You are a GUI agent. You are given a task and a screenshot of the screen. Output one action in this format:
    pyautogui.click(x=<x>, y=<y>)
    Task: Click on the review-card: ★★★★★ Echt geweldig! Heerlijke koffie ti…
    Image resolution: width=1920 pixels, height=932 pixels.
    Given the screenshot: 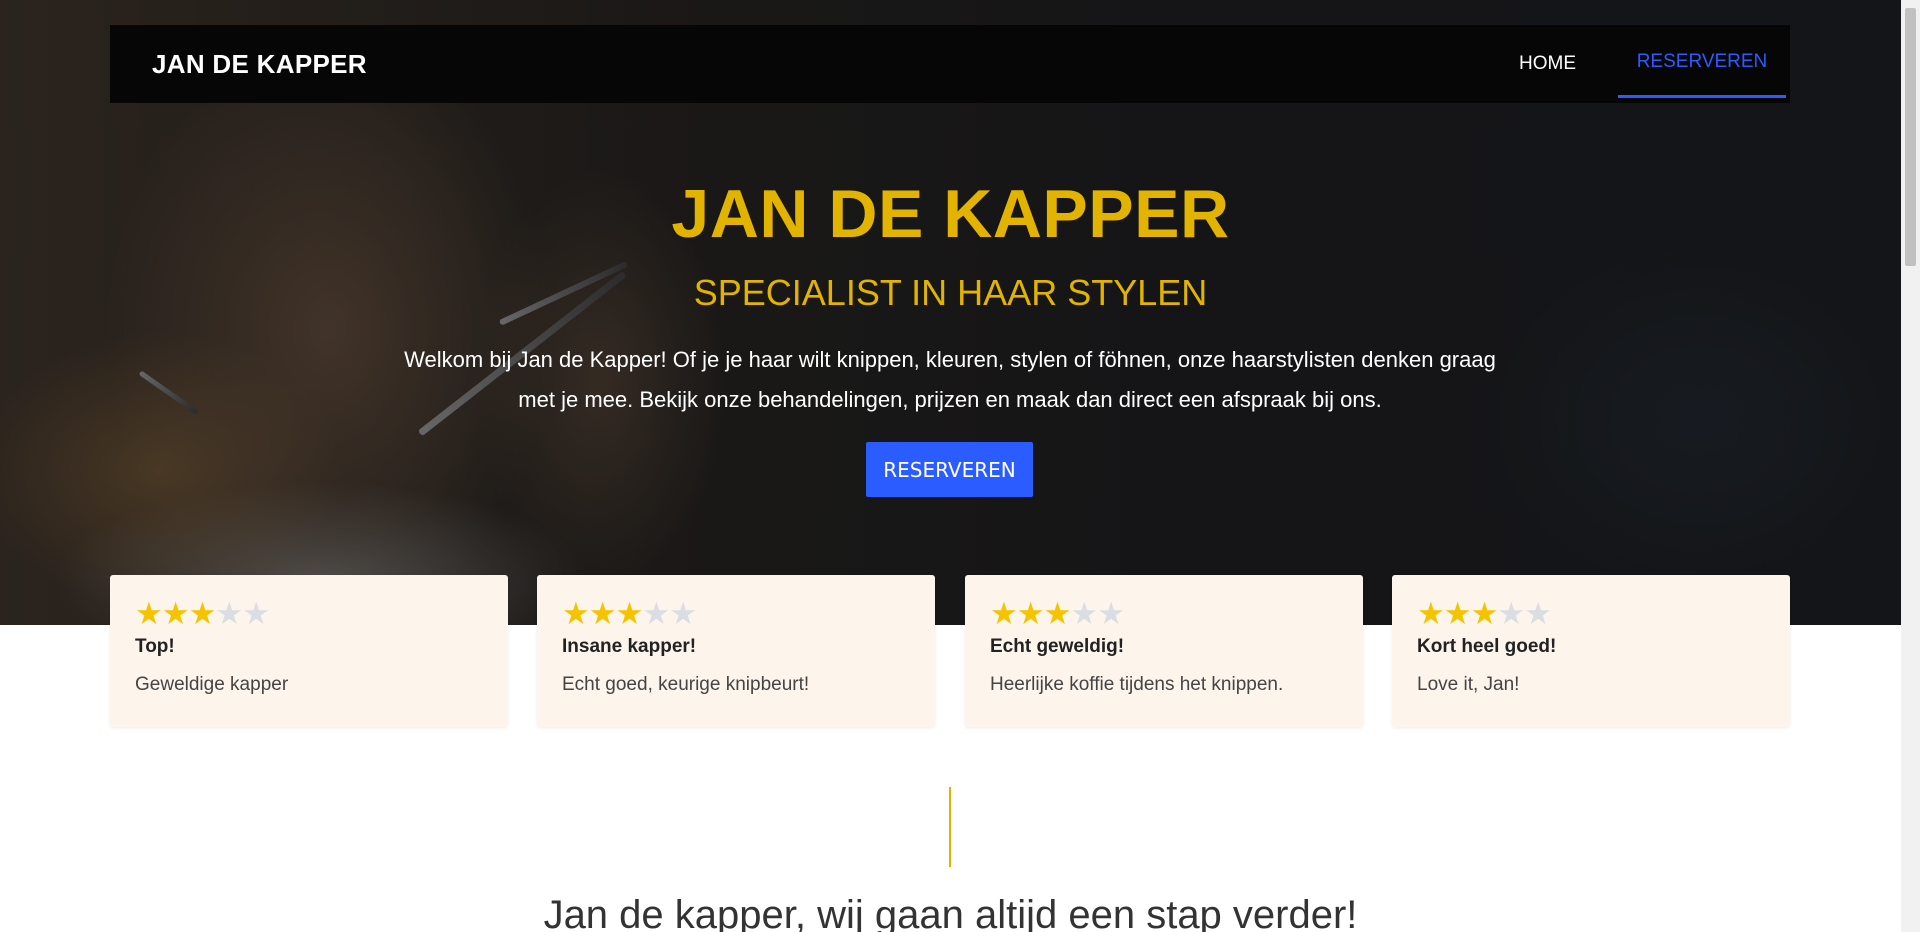 What is the action you would take?
    pyautogui.click(x=1164, y=651)
    